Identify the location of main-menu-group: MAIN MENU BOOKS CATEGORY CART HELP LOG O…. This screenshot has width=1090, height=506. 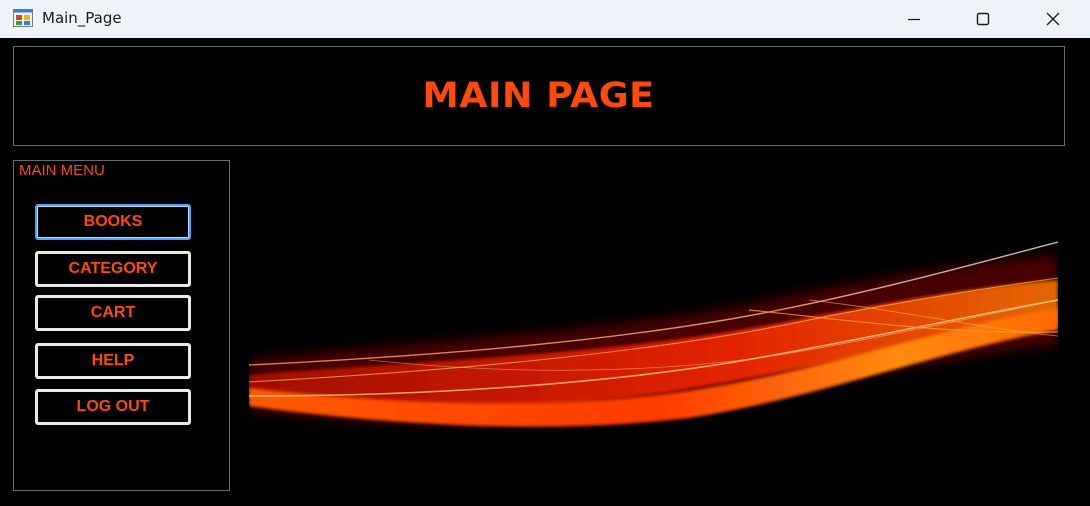
(121, 325).